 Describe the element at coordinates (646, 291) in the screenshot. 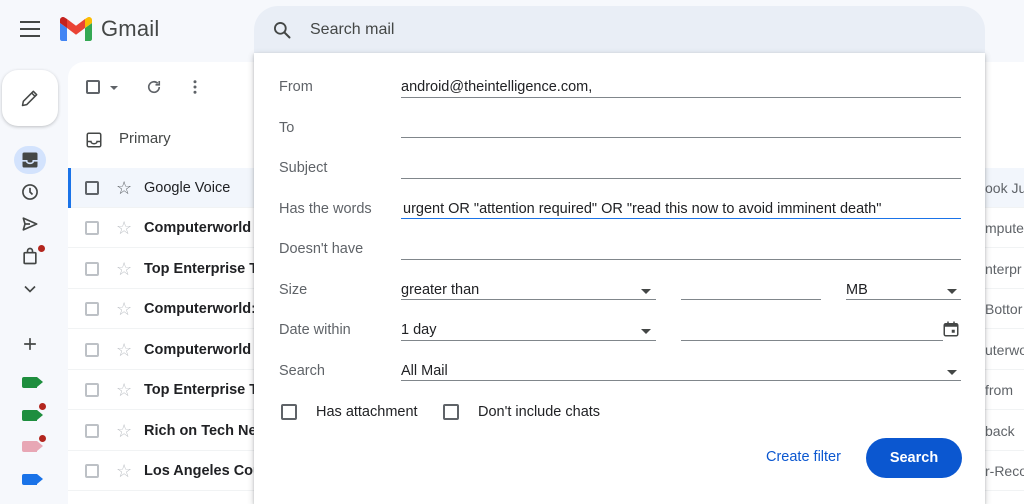

I see `size-operator-dropdown-icon` at that location.